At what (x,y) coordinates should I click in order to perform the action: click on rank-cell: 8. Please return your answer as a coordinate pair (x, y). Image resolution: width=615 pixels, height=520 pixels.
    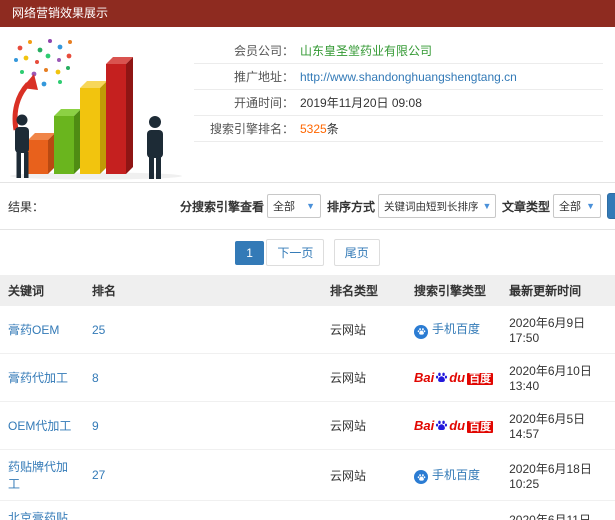
    Looking at the image, I should click on (203, 377).